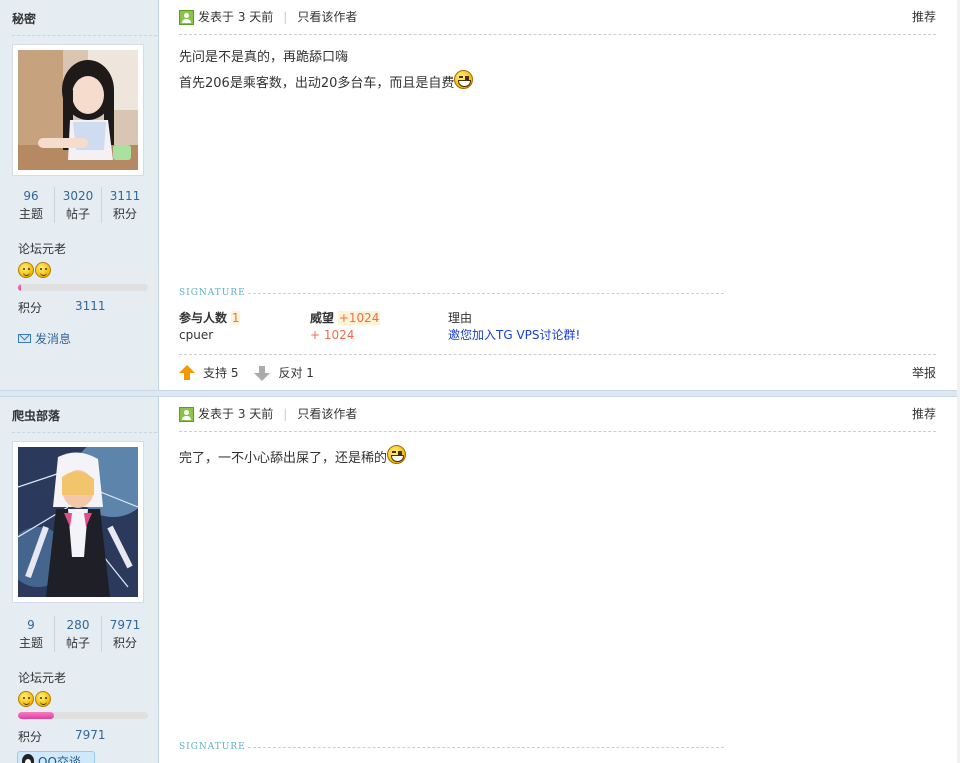 Image resolution: width=960 pixels, height=763 pixels. Describe the element at coordinates (209, 335) in the screenshot. I see `rater-name: cpuer` at that location.